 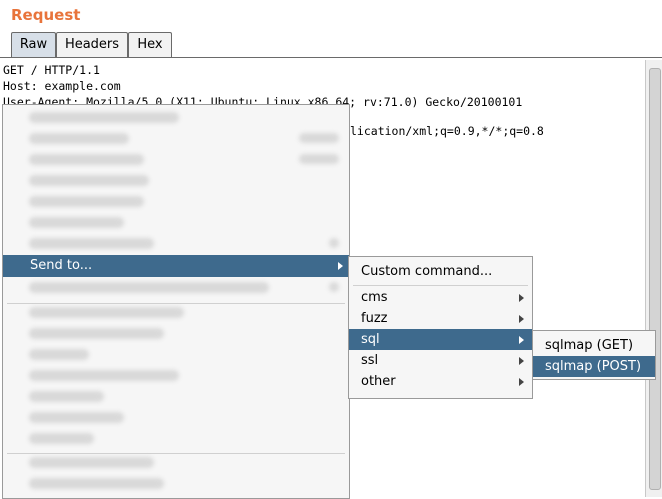 What do you see at coordinates (51, 70) in the screenshot?
I see `request-line: GET / HTTP/1.1` at bounding box center [51, 70].